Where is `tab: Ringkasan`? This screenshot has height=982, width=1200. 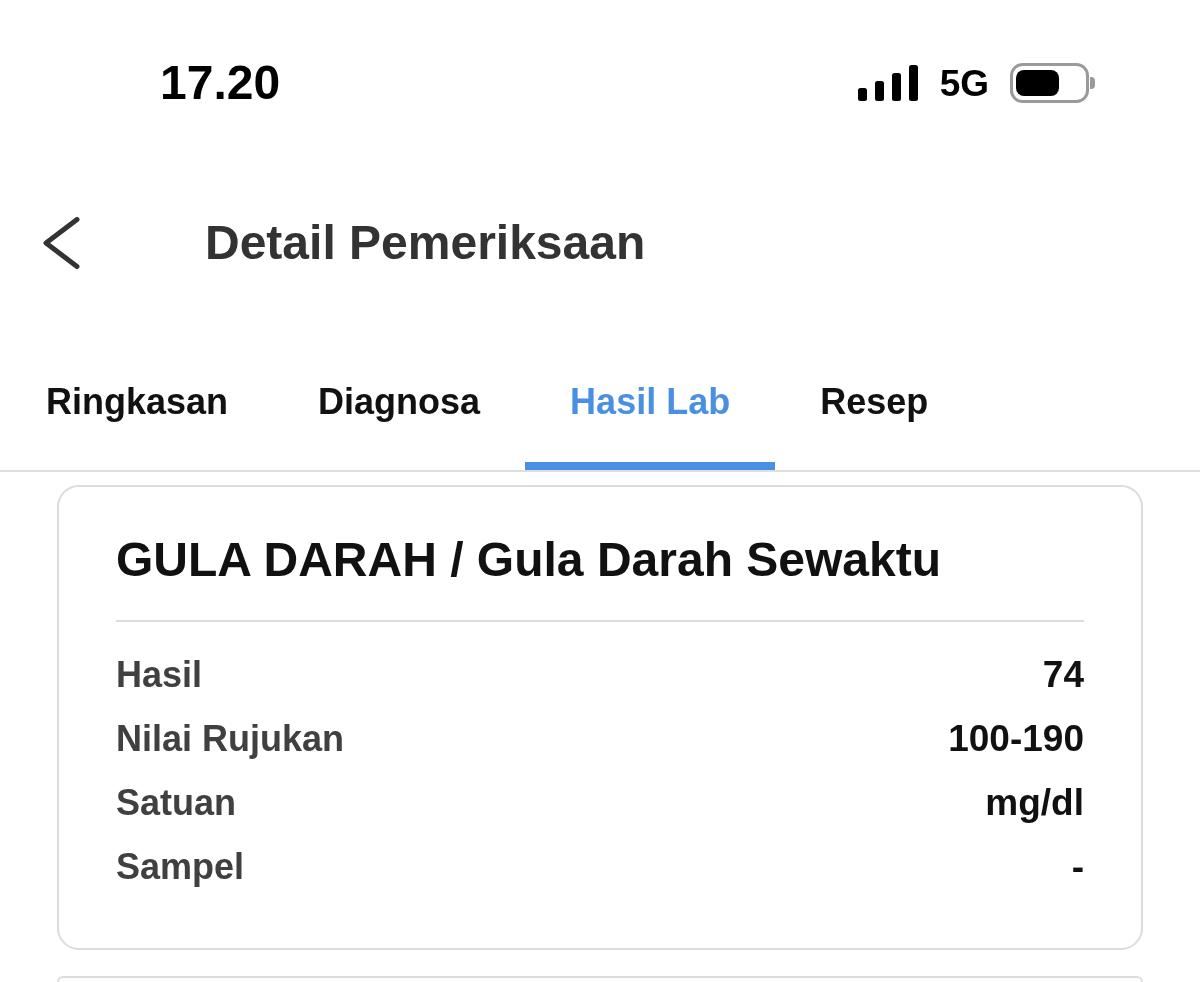
tab: Ringkasan is located at coordinates (137, 395).